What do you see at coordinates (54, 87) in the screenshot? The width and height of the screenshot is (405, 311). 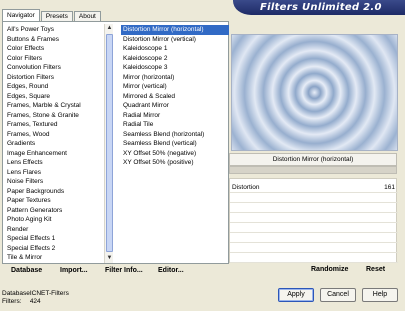 I see `category-item: Edges, Round` at bounding box center [54, 87].